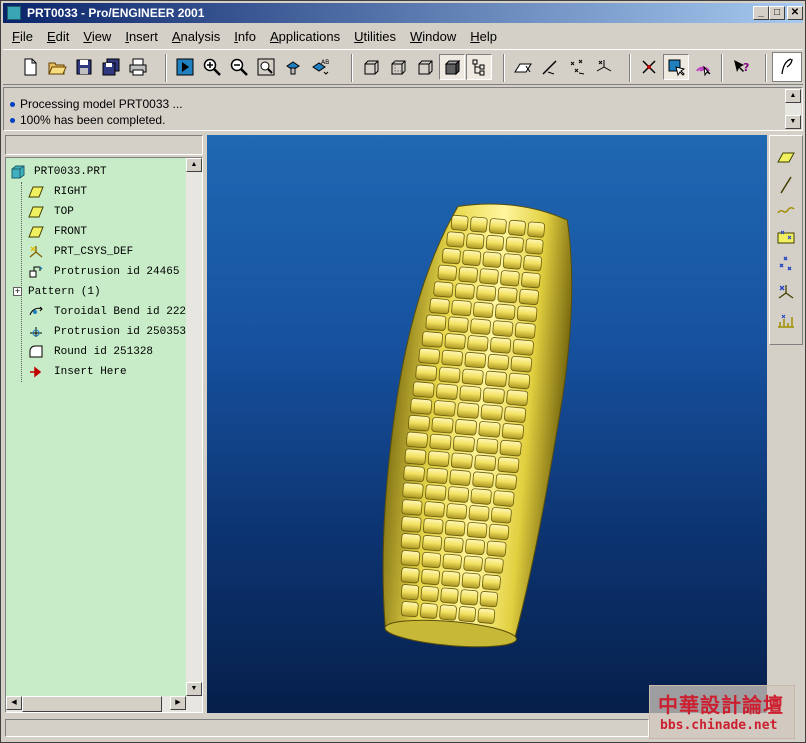  What do you see at coordinates (116, 13) in the screenshot?
I see `window-title: PRT0033 - Pro/ENGINEER 2001` at bounding box center [116, 13].